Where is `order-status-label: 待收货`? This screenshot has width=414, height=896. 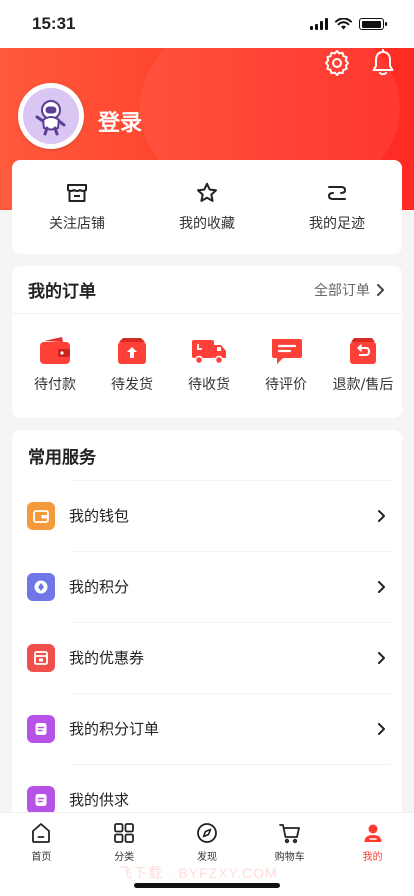
order-status-label: 待收货 is located at coordinates (209, 385).